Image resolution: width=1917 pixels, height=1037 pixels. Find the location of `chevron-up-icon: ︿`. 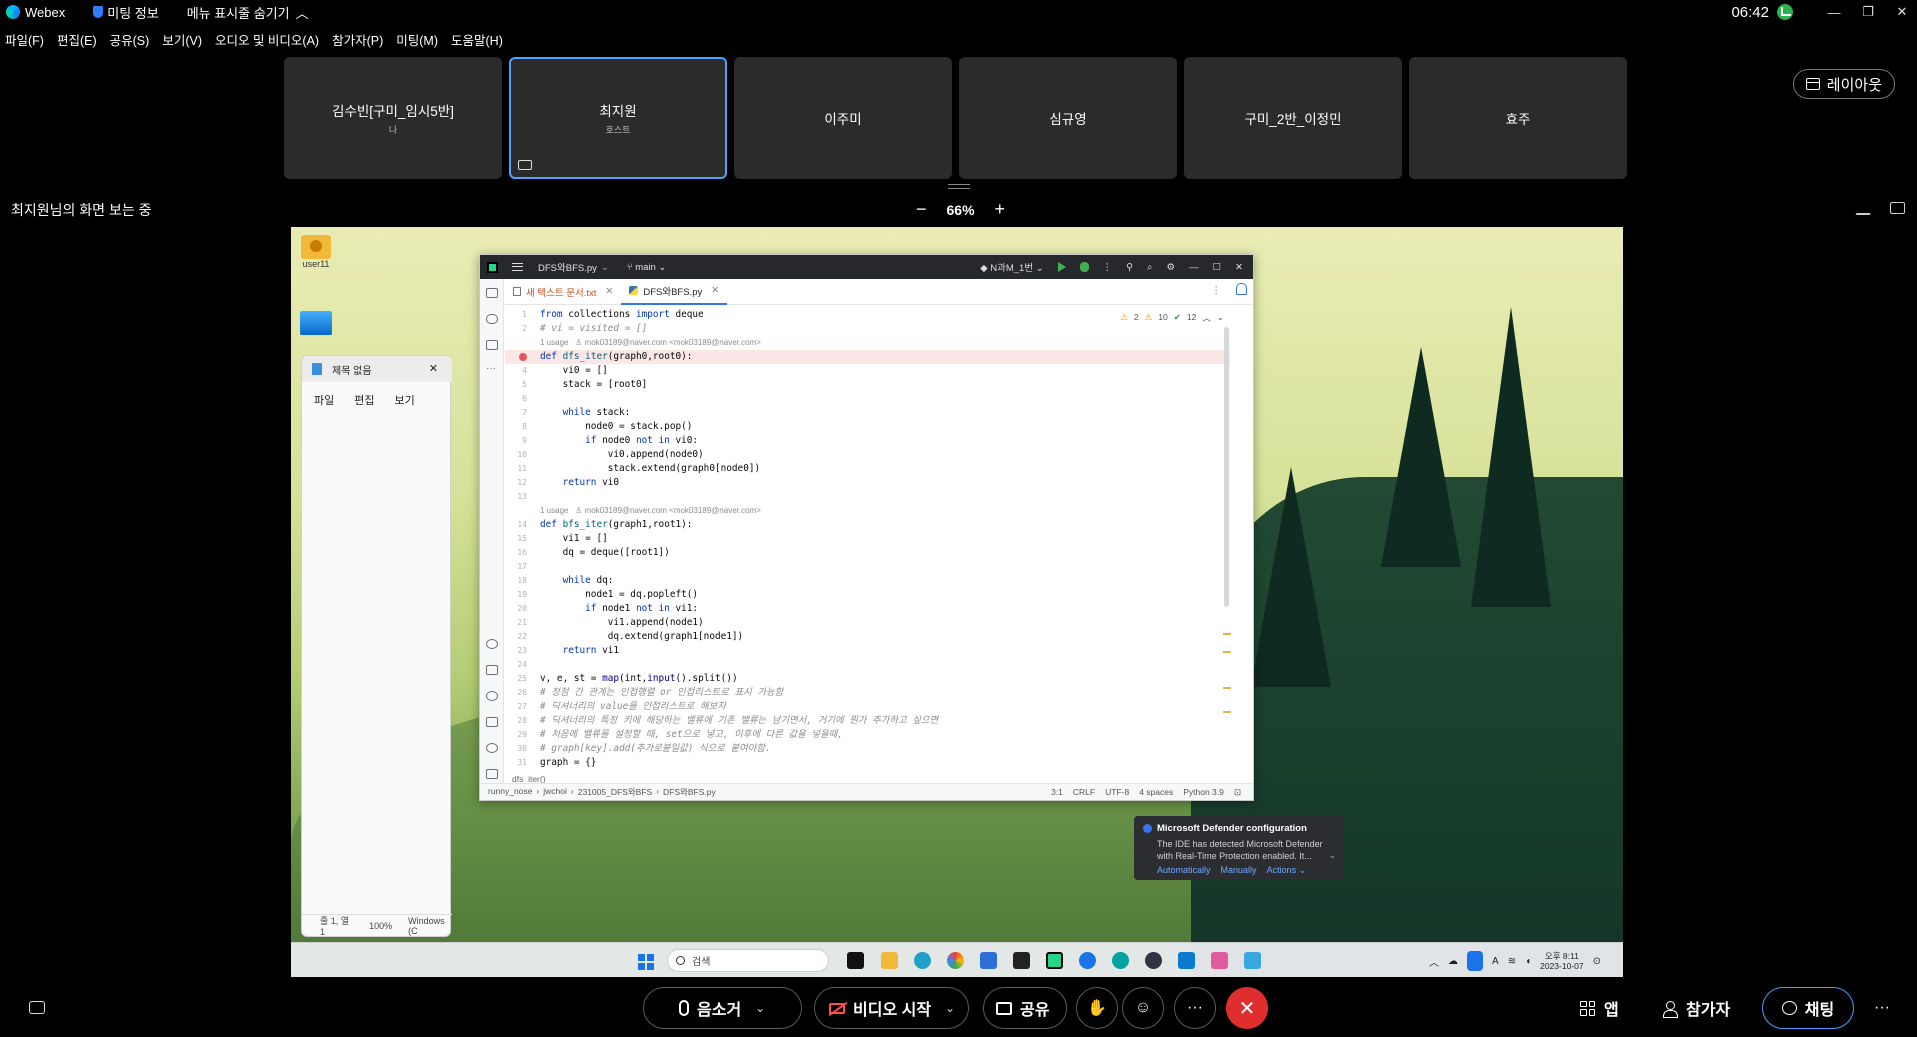

chevron-up-icon: ︿ is located at coordinates (1206, 318).